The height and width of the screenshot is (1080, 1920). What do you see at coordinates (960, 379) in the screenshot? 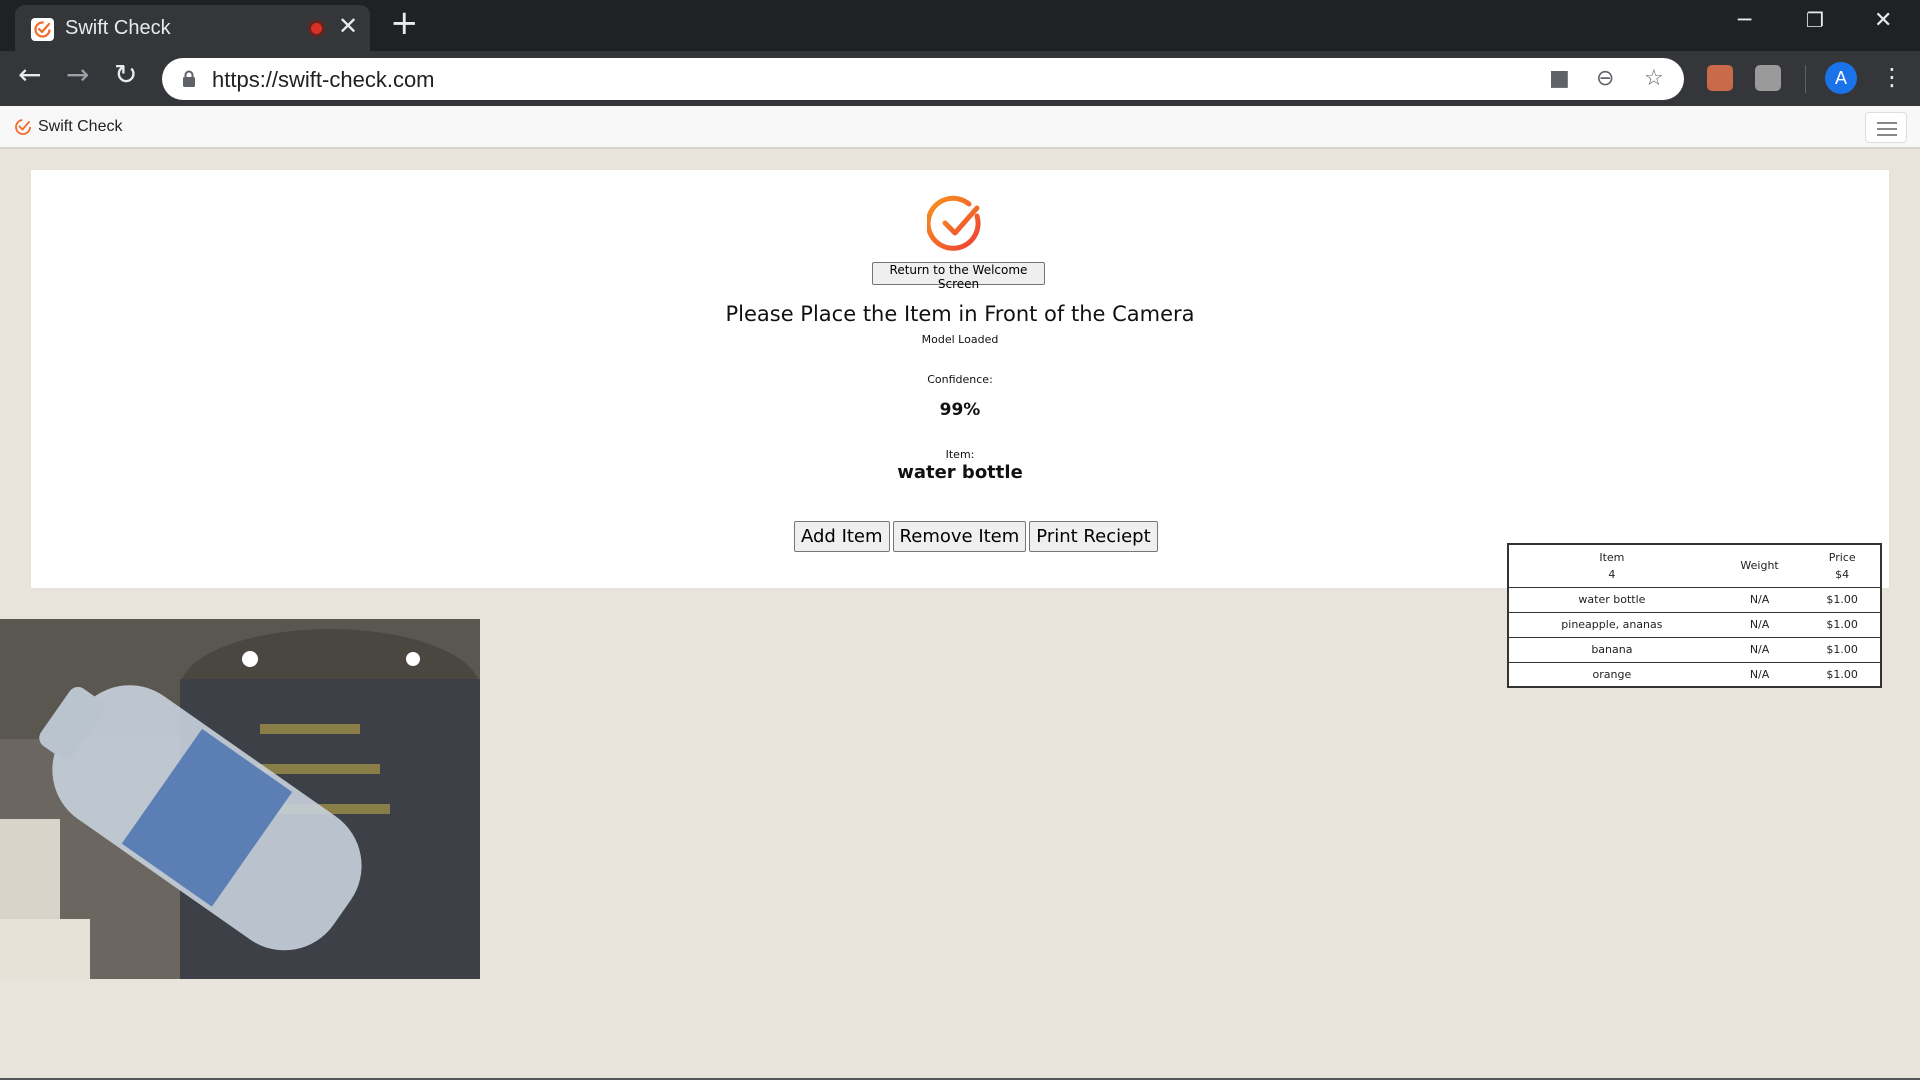
I see `confidence-label: Confidence:` at bounding box center [960, 379].